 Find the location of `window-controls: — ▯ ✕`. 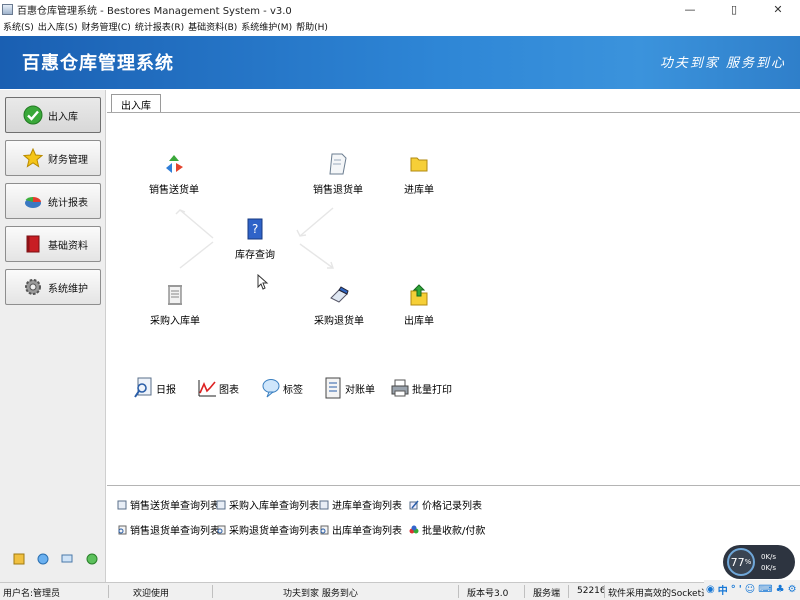

window-controls: — ▯ ✕ is located at coordinates (734, 9).